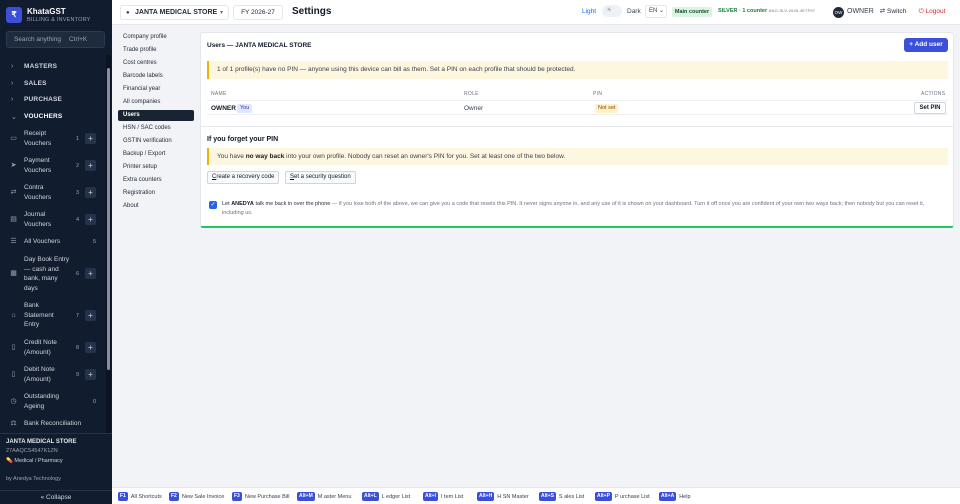 This screenshot has width=960, height=504. I want to click on user-name: OWNER, so click(860, 11).